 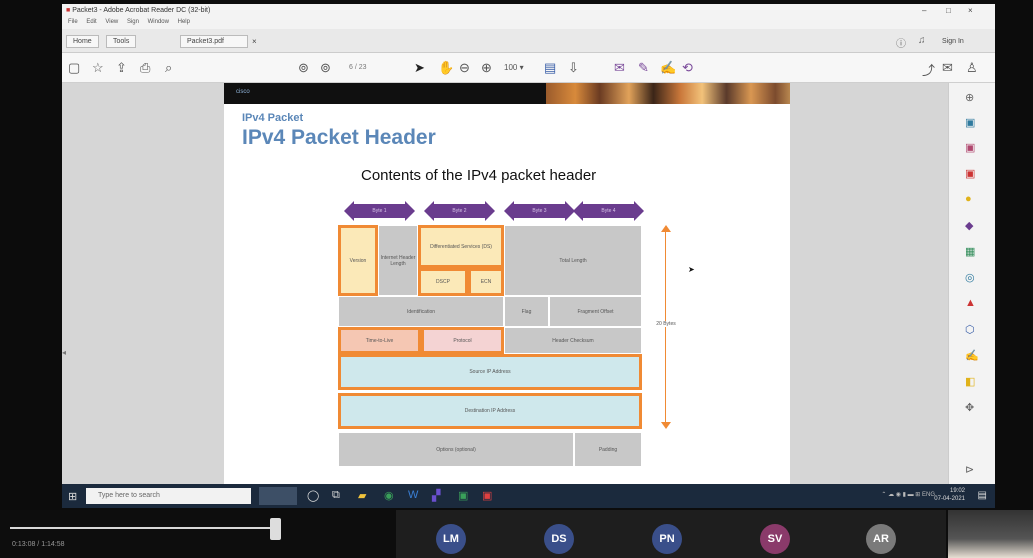 What do you see at coordinates (908, 494) in the screenshot?
I see `system-tray: ⌃ ☁ ◉ ▮ ▬ ⊞ ENG` at bounding box center [908, 494].